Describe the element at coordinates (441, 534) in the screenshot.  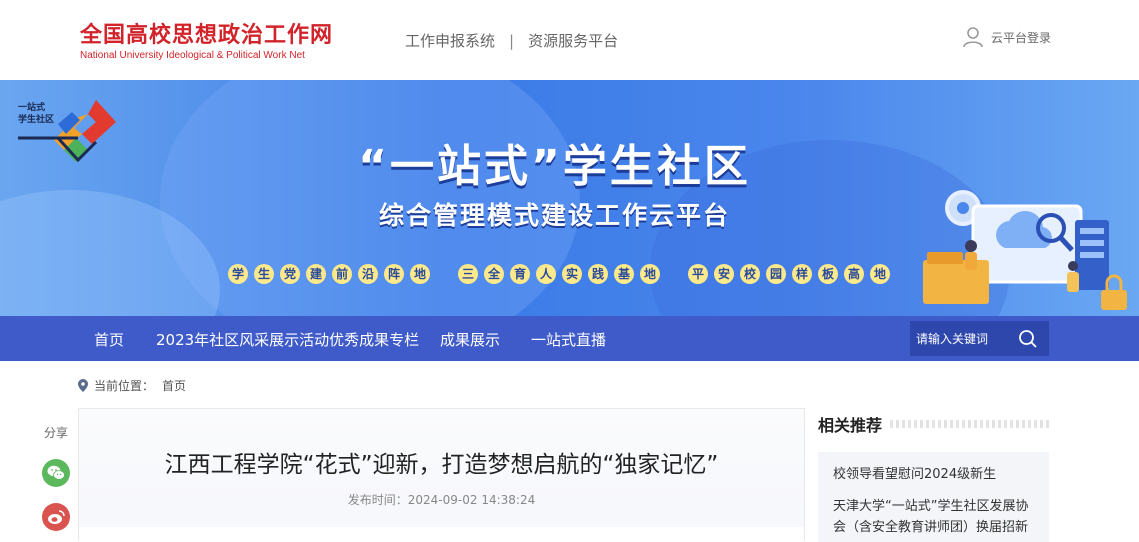
I see `article-body-start` at that location.